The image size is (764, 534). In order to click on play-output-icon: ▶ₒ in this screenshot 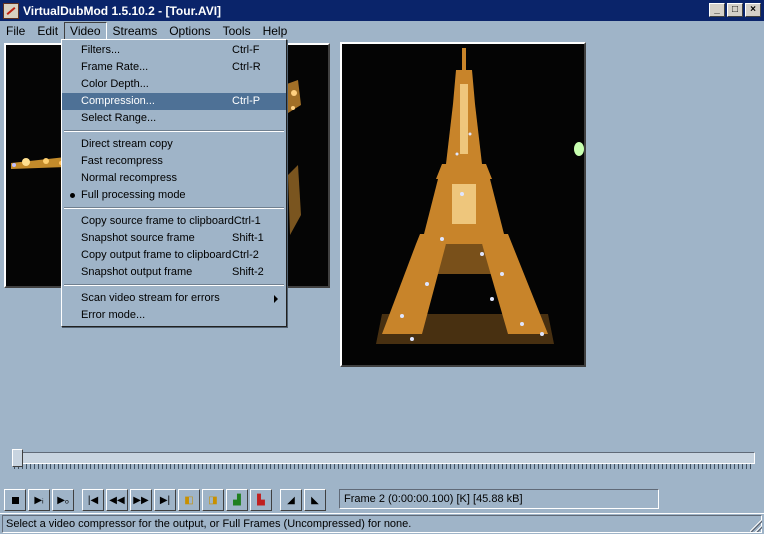, I will do `click(63, 500)`.